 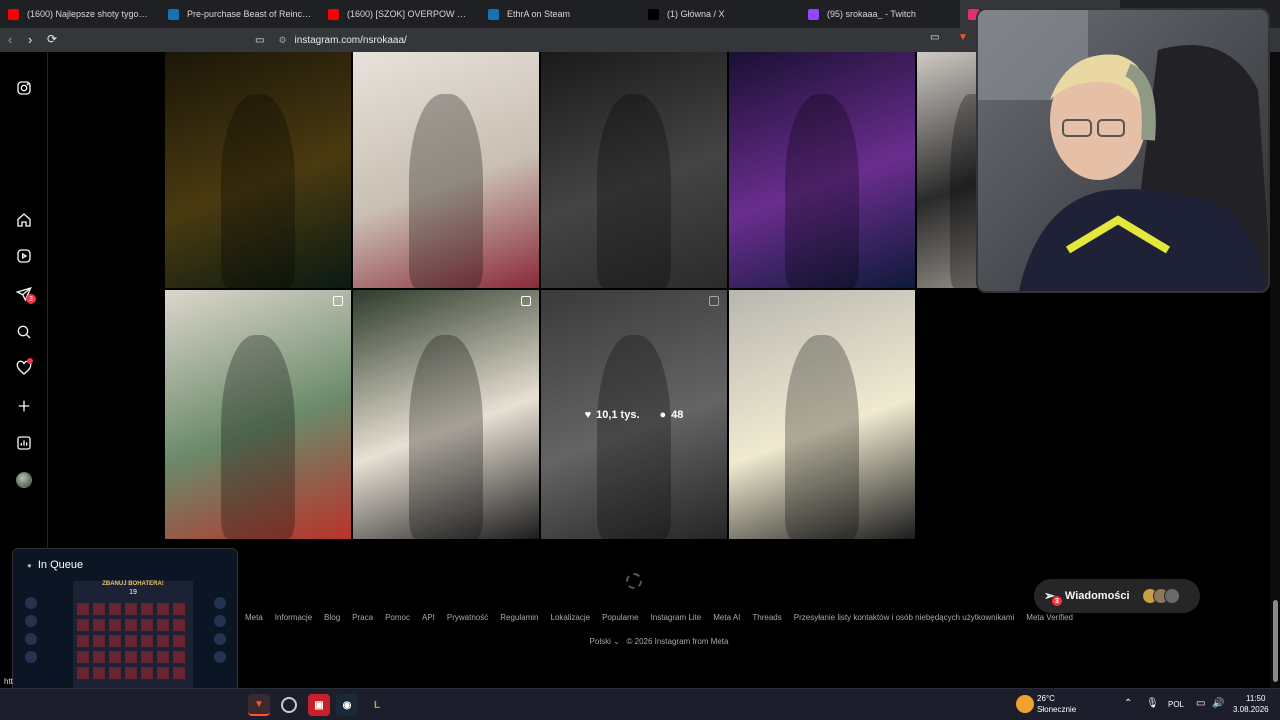 I want to click on tab-title: (1) Główna / X, so click(x=696, y=14).